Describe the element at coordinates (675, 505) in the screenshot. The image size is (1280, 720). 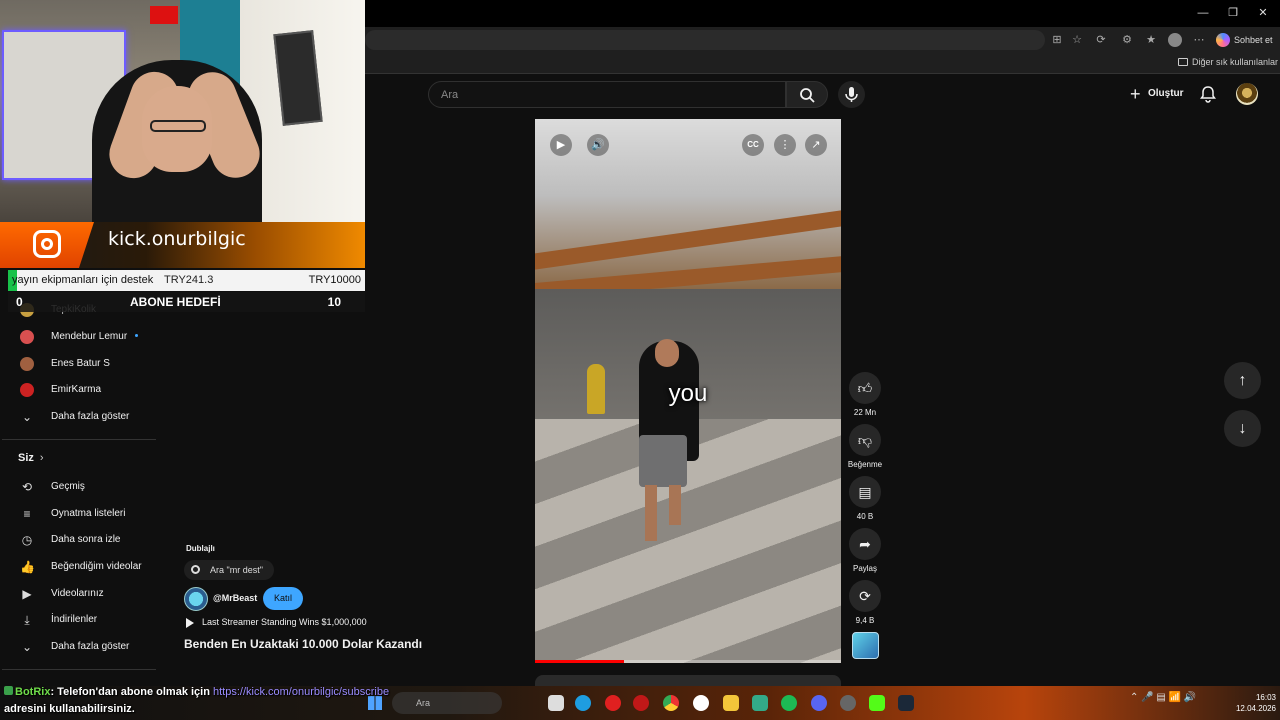
I see `video-frame-leg` at that location.